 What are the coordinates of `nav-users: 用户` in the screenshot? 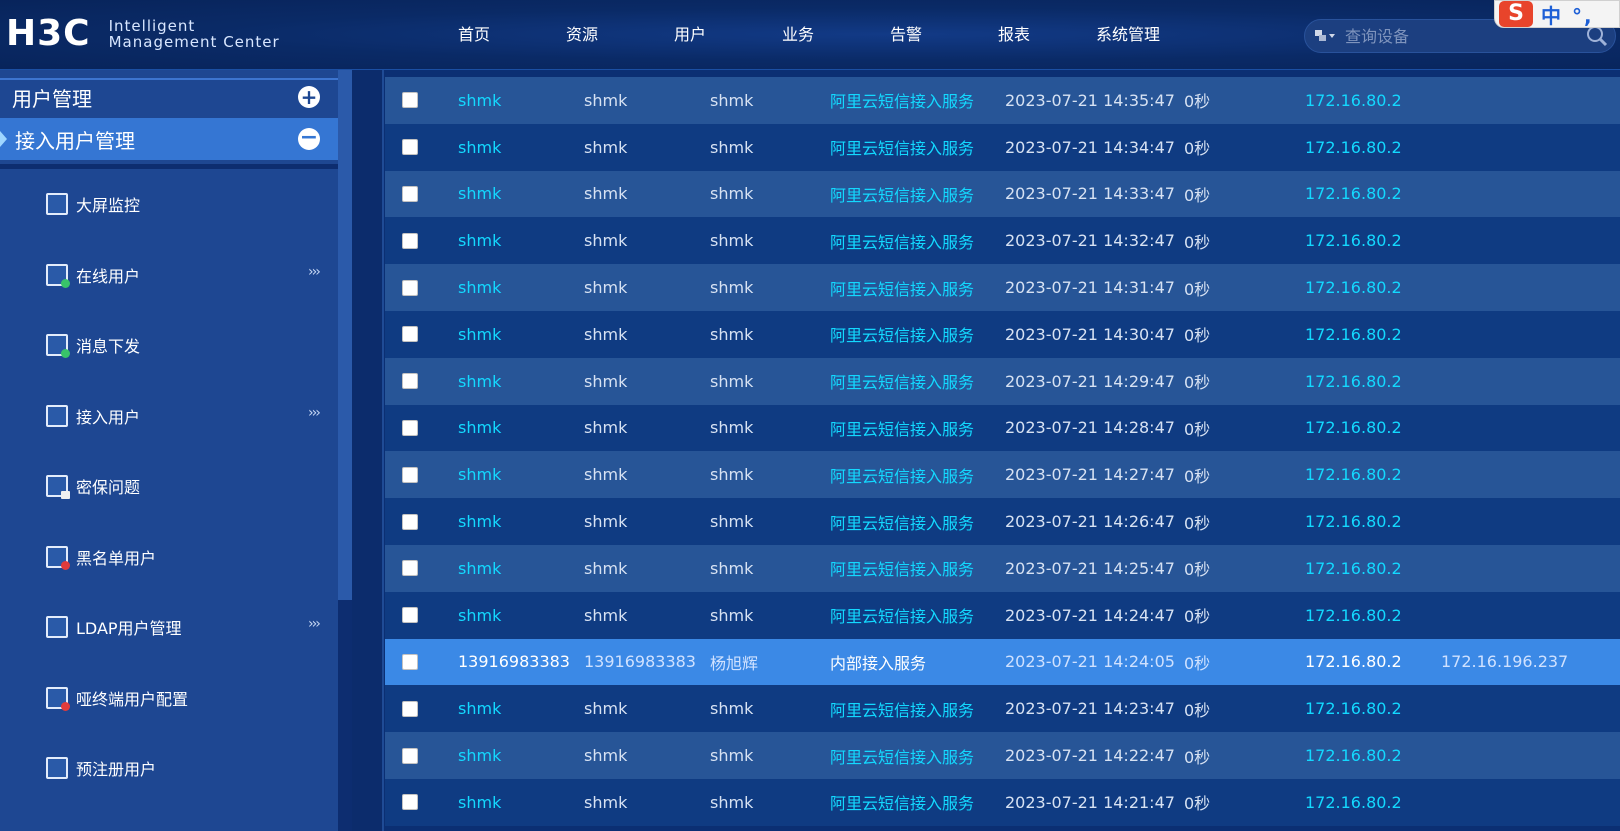 It's located at (690, 35).